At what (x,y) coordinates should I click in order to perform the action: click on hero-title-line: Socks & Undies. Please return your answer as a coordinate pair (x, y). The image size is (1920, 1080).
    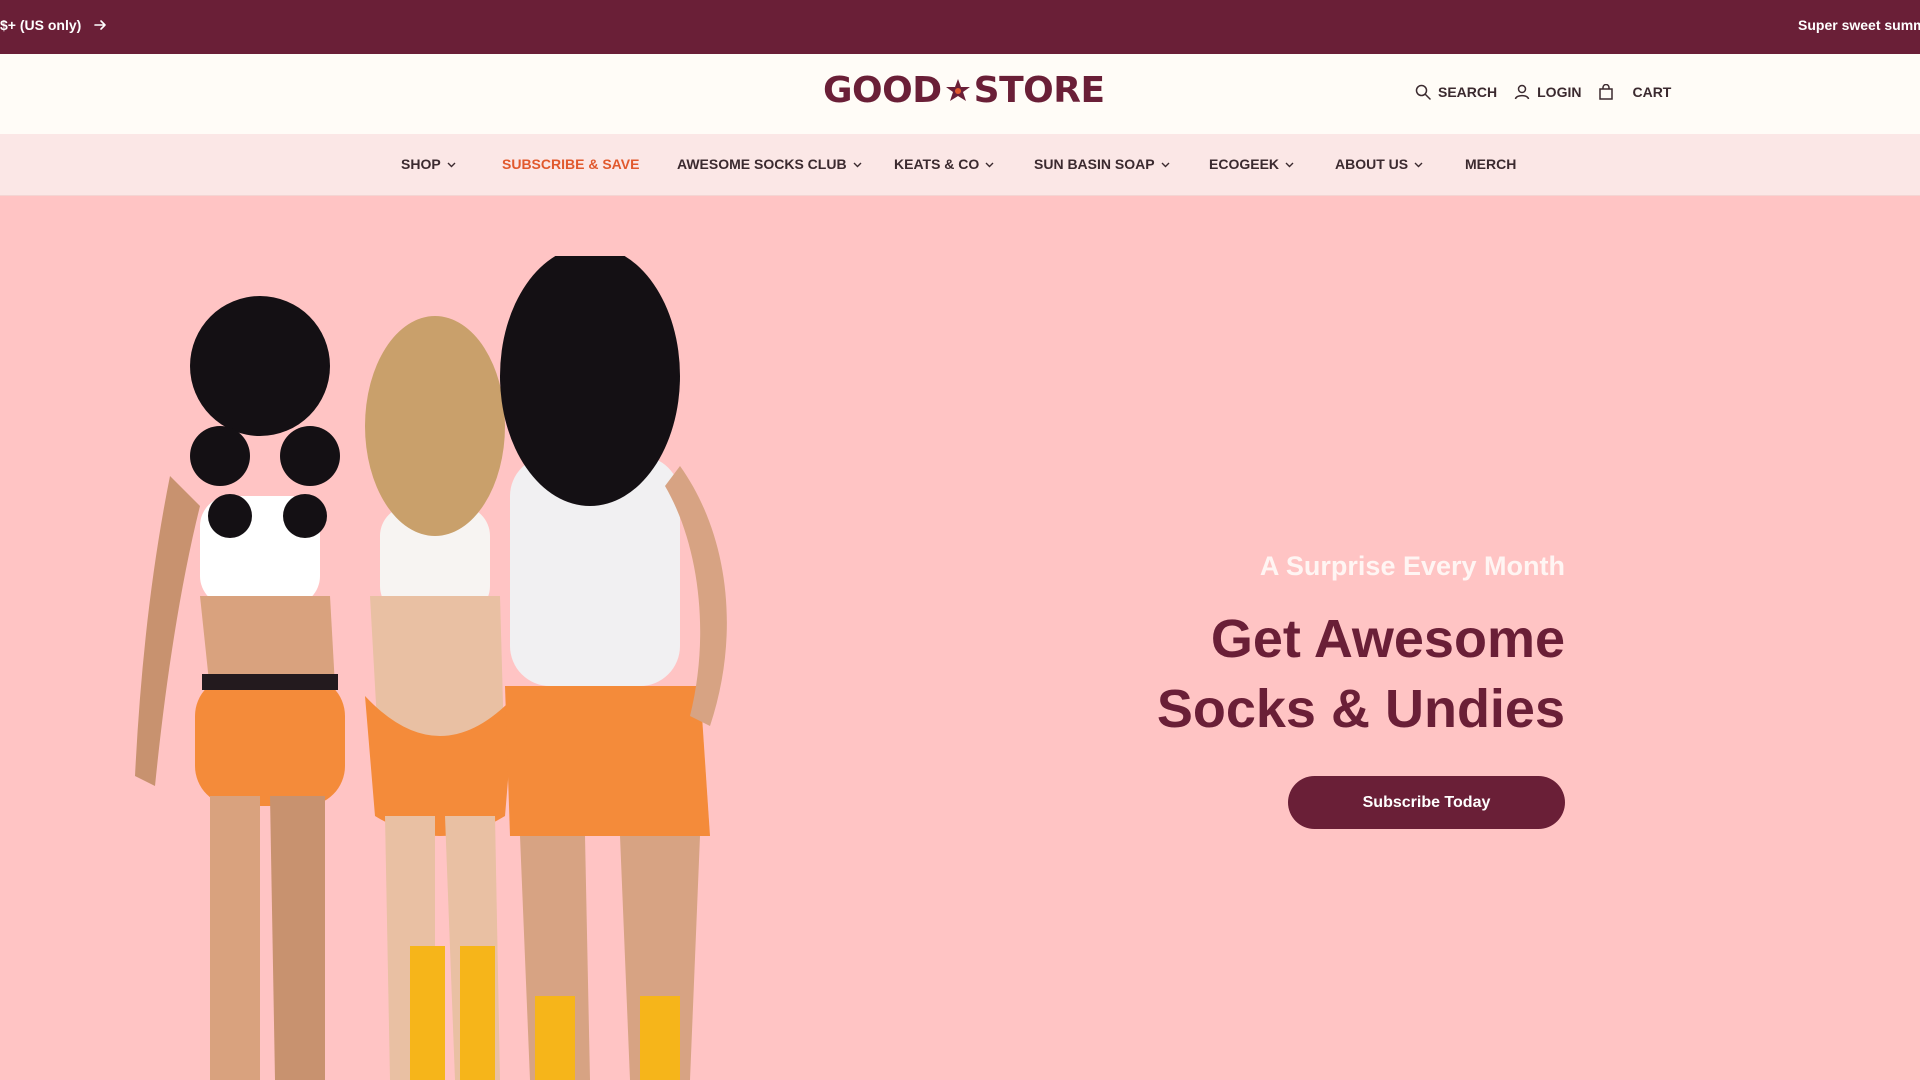
    Looking at the image, I should click on (1360, 709).